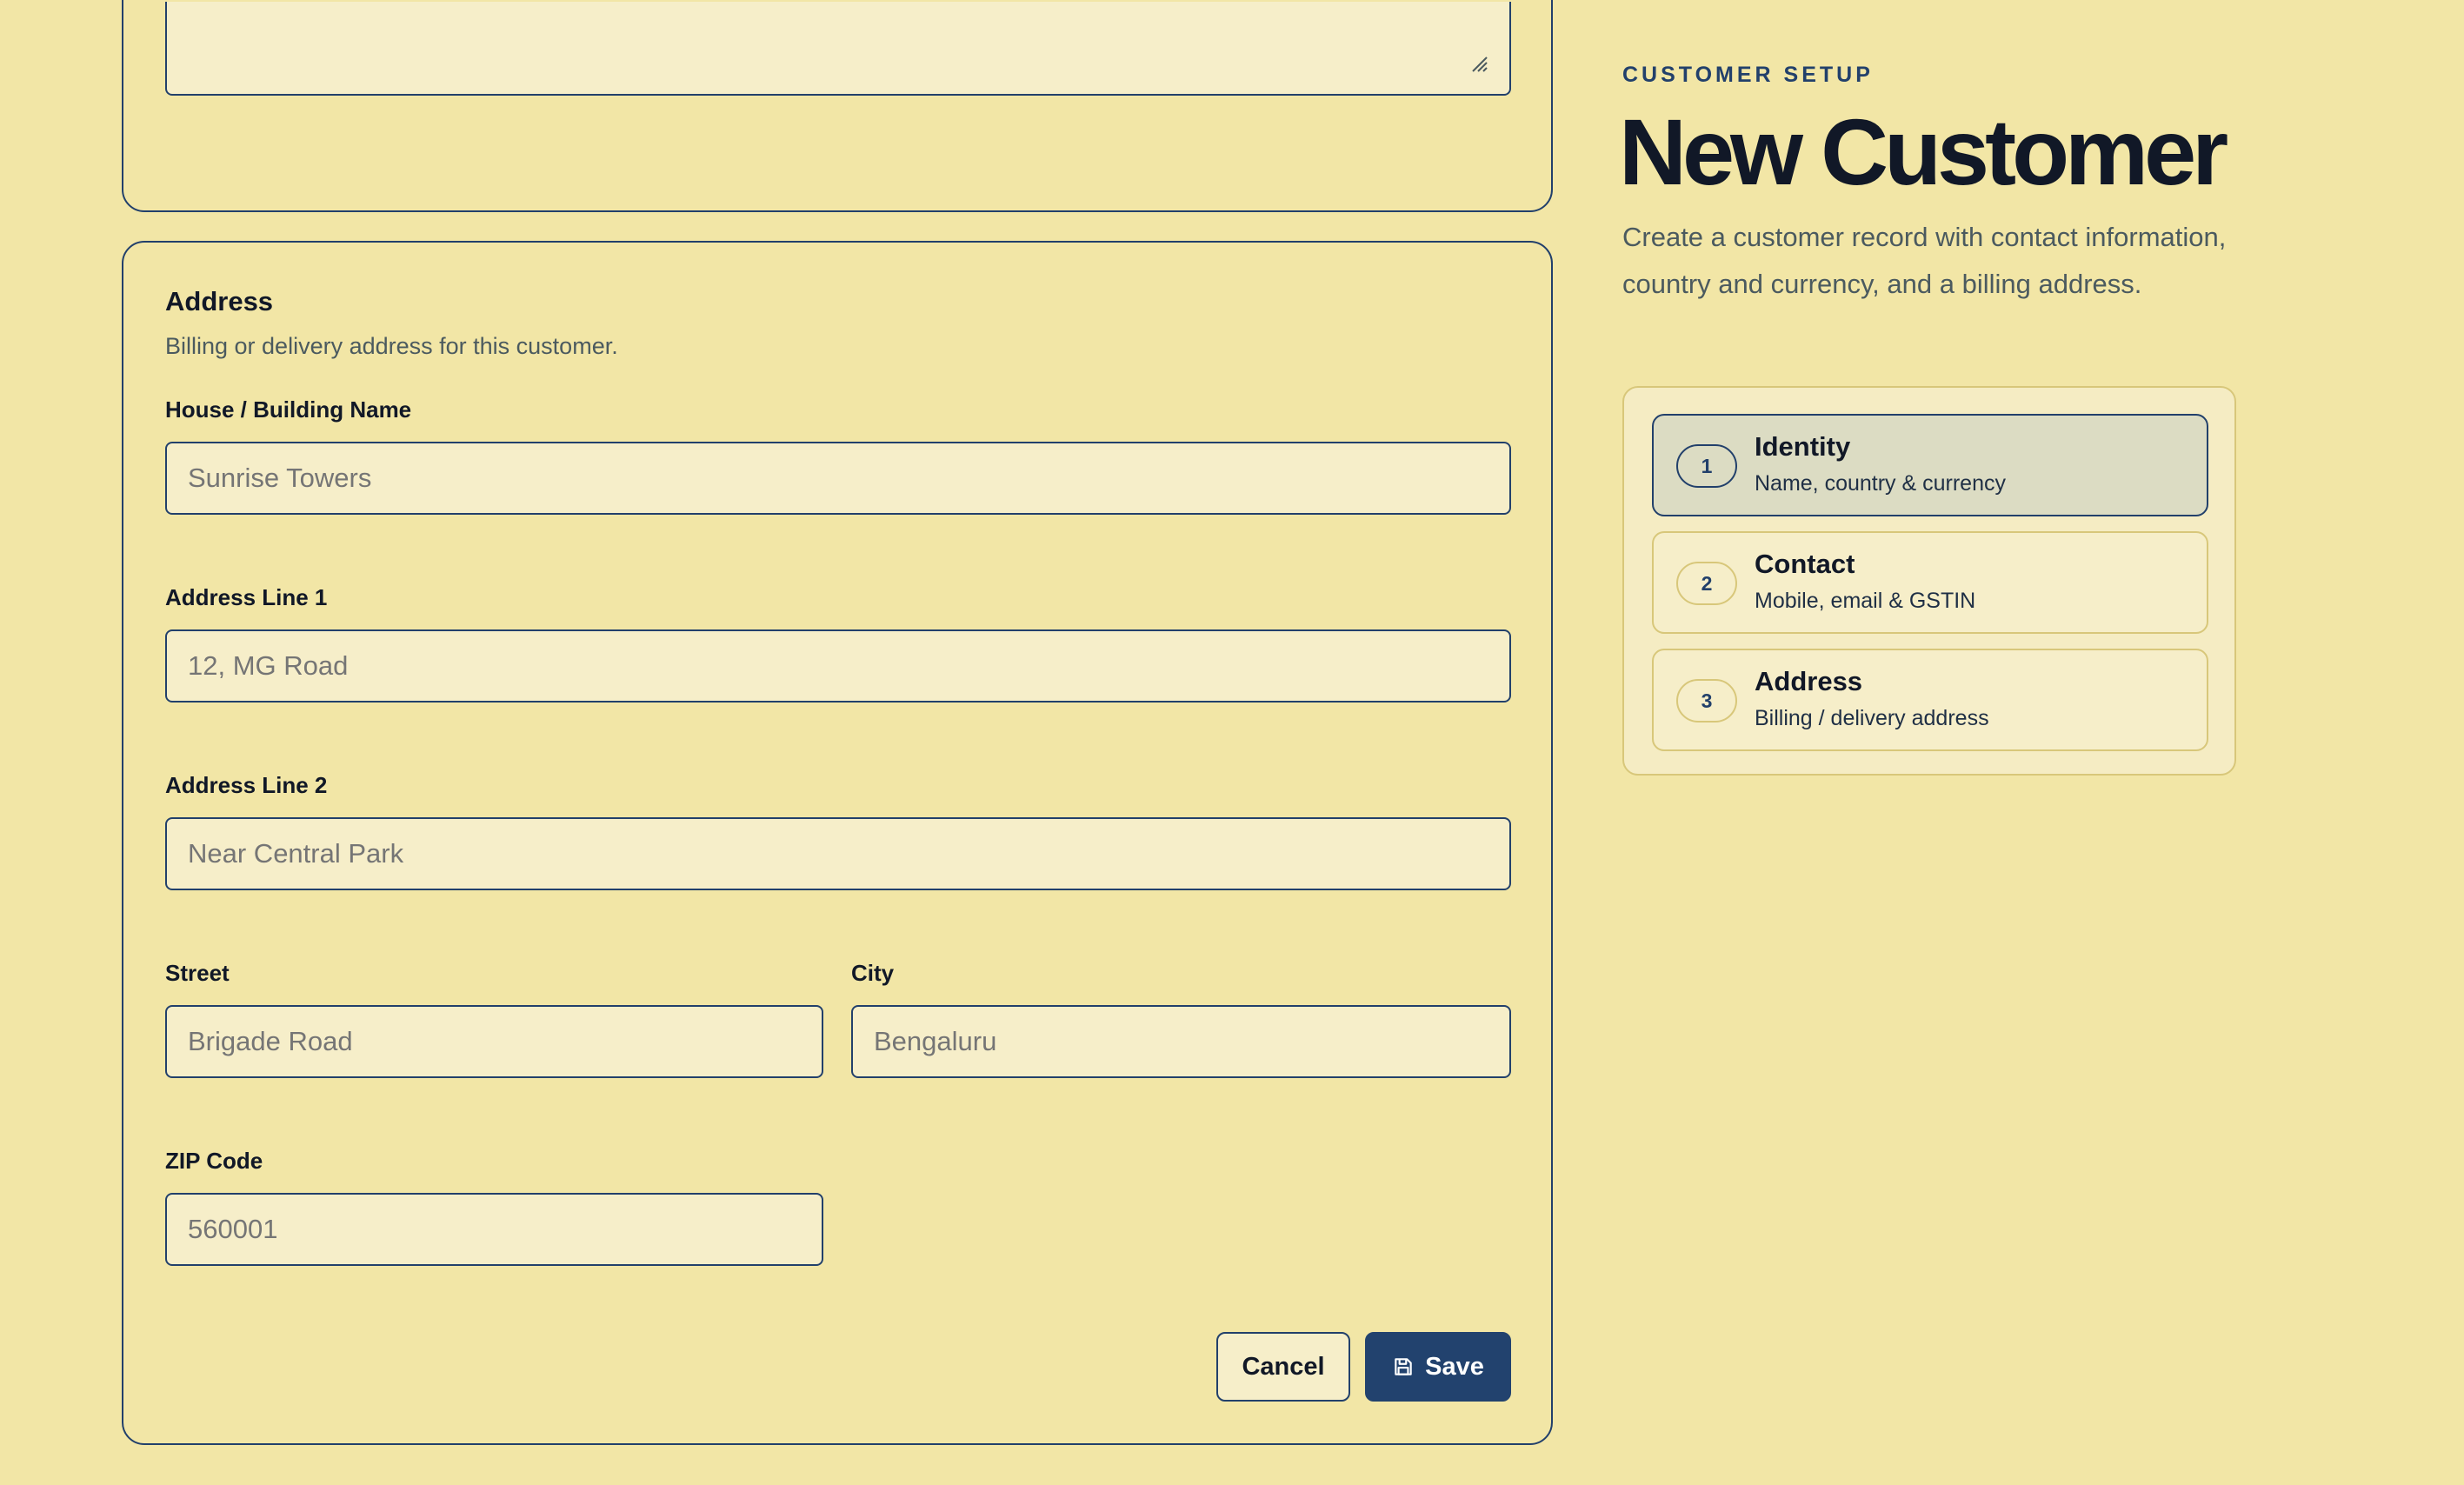  Describe the element at coordinates (1706, 701) in the screenshot. I see `step-number: 3` at that location.